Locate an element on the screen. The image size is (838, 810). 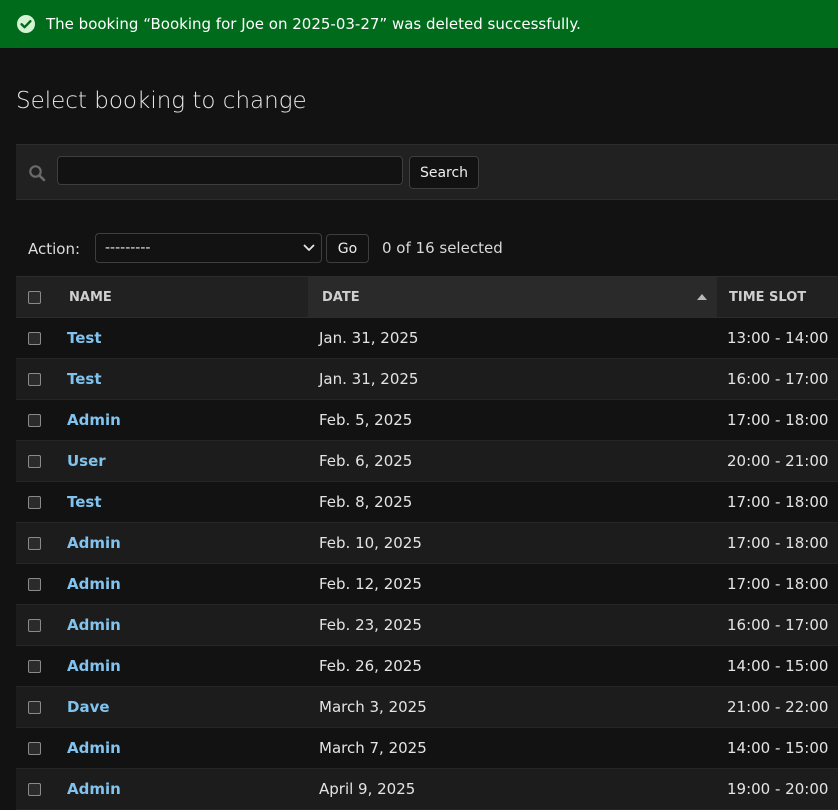
search-toolbar: Search is located at coordinates (427, 172).